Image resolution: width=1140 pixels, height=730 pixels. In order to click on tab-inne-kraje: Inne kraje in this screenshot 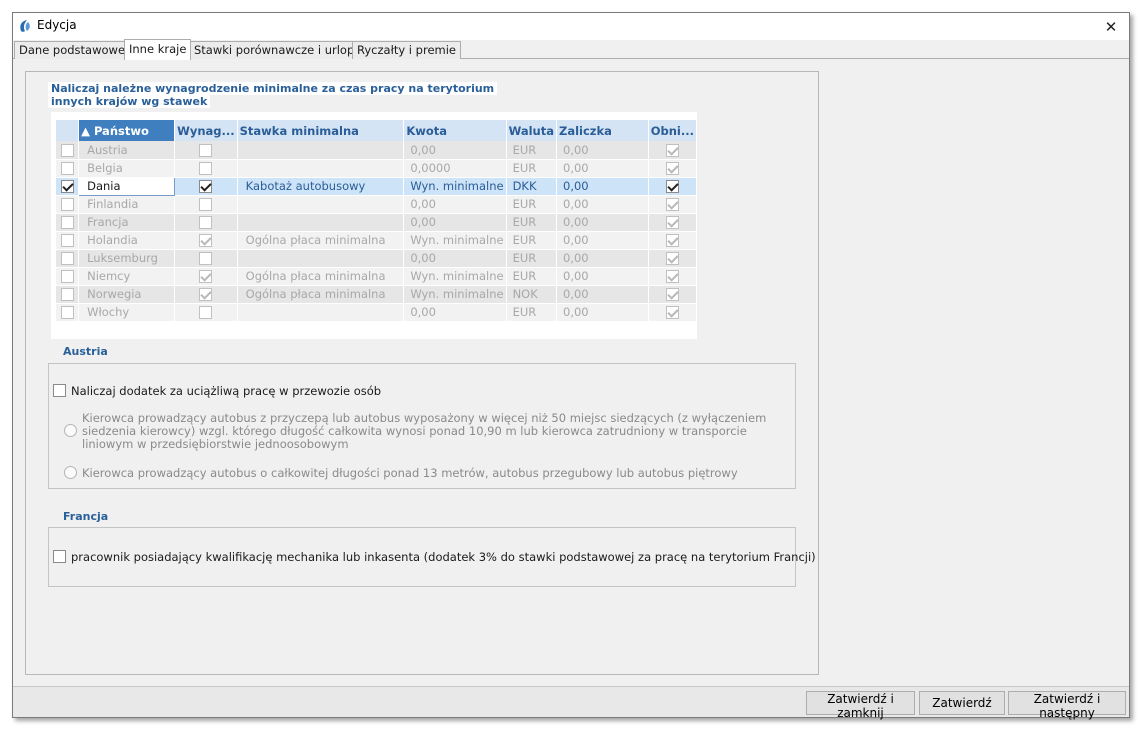, I will do `click(158, 49)`.